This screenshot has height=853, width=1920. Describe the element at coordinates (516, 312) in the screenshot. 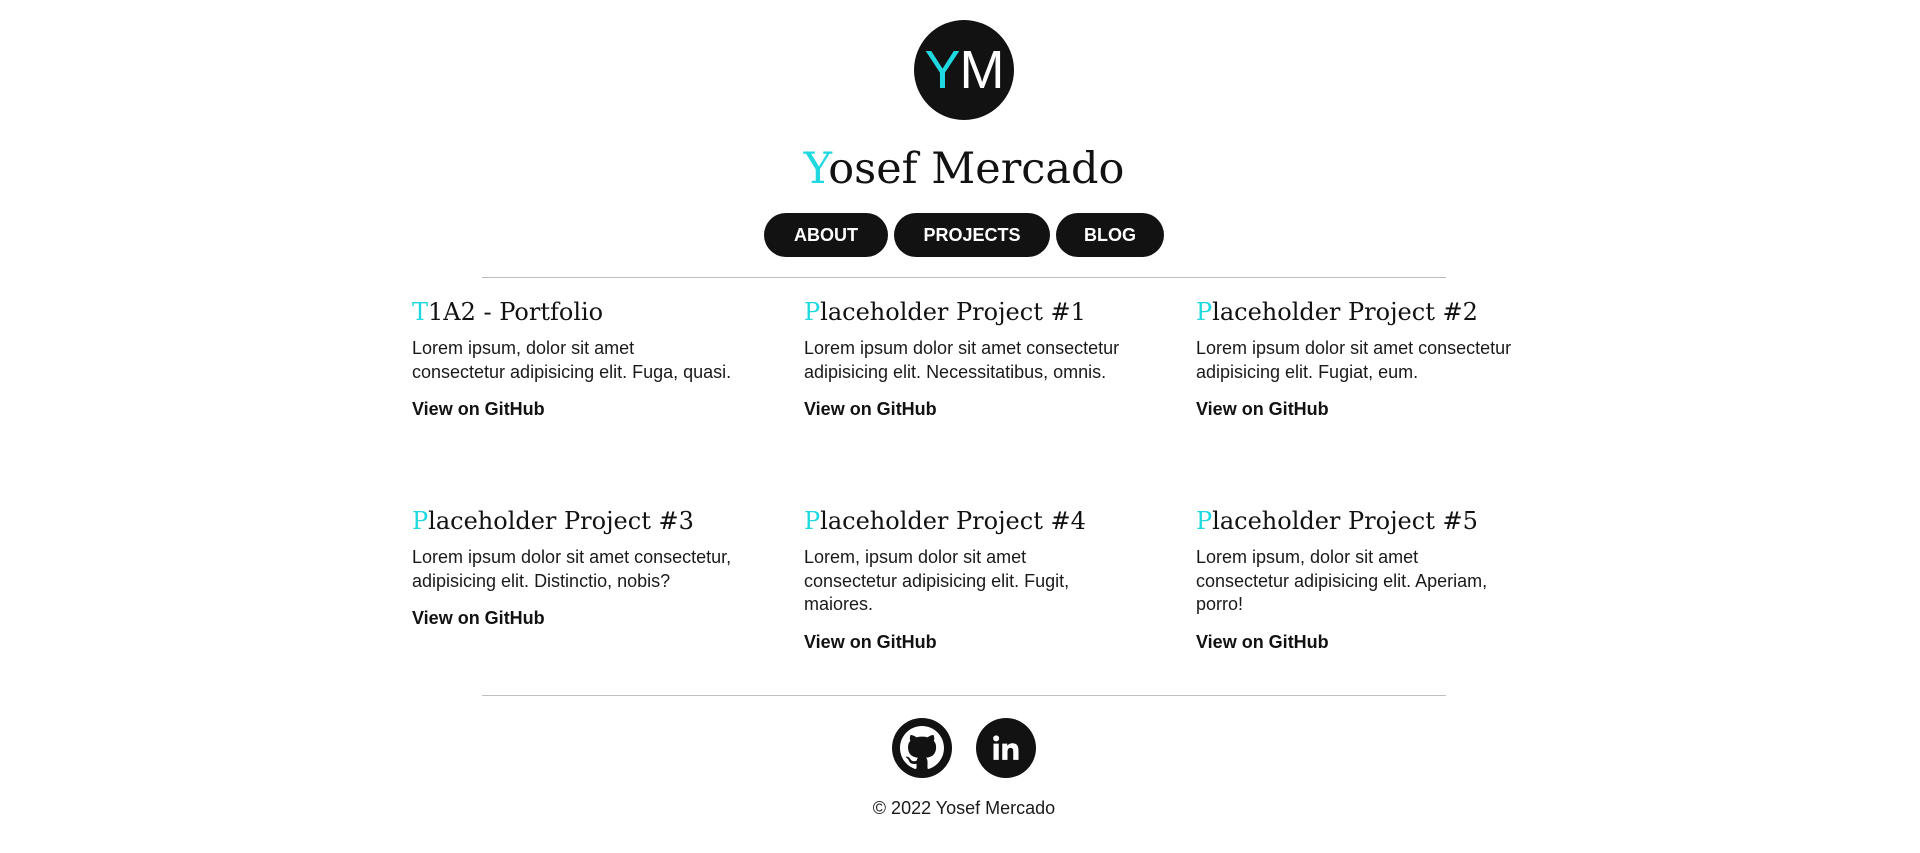

I see `project-title-rest: 1A2 - Portfolio` at that location.